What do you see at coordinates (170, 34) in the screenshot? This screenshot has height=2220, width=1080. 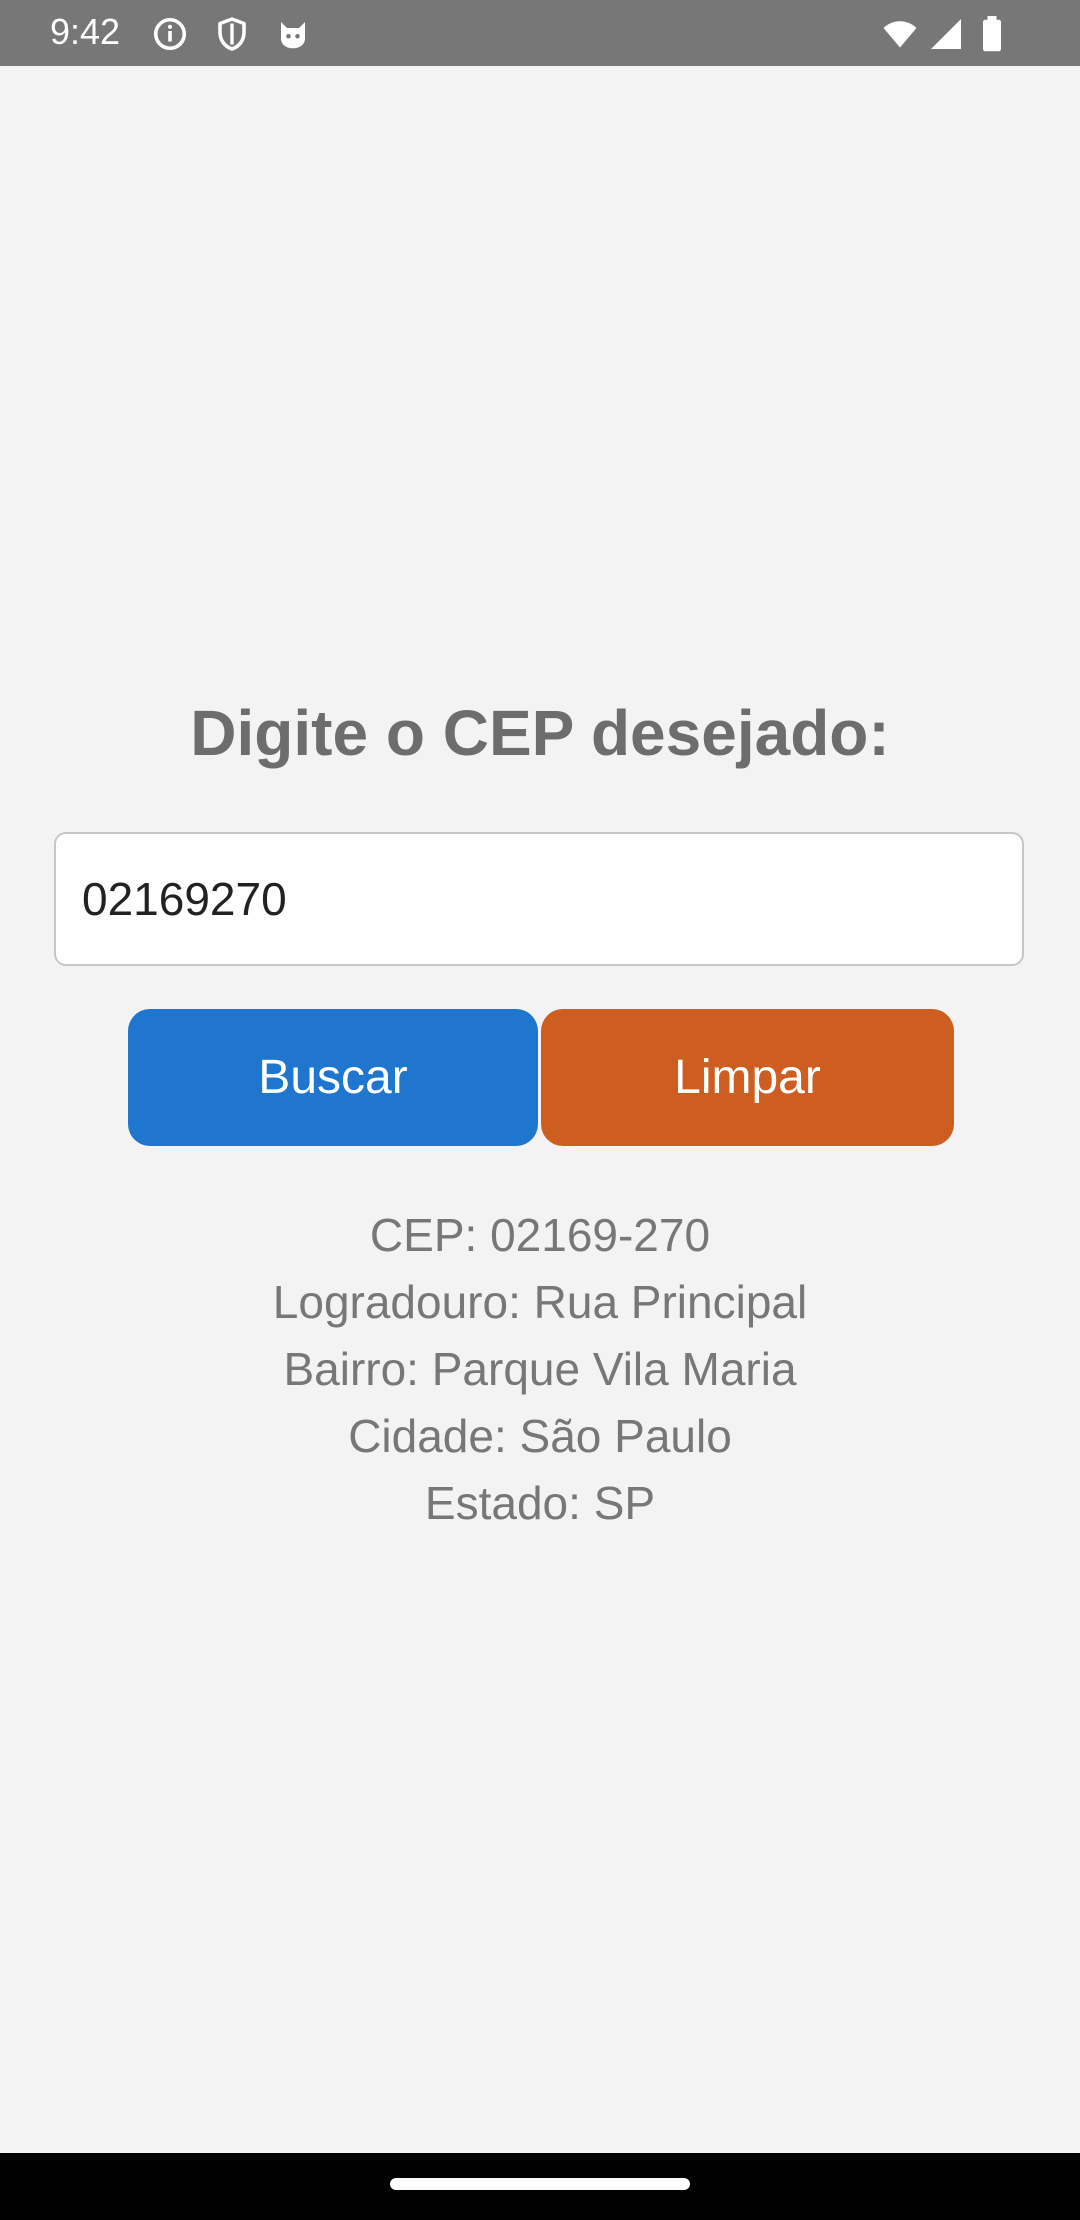 I see `info-icon` at bounding box center [170, 34].